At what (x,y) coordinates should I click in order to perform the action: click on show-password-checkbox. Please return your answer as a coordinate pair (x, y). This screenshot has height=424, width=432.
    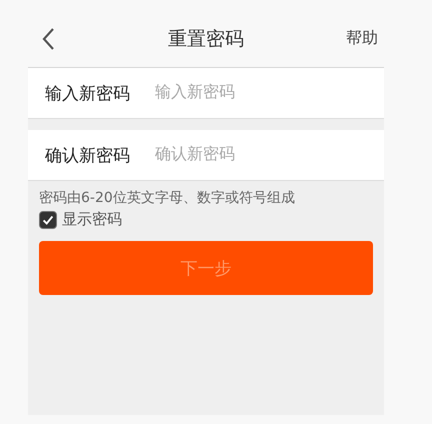
    Looking at the image, I should click on (48, 219).